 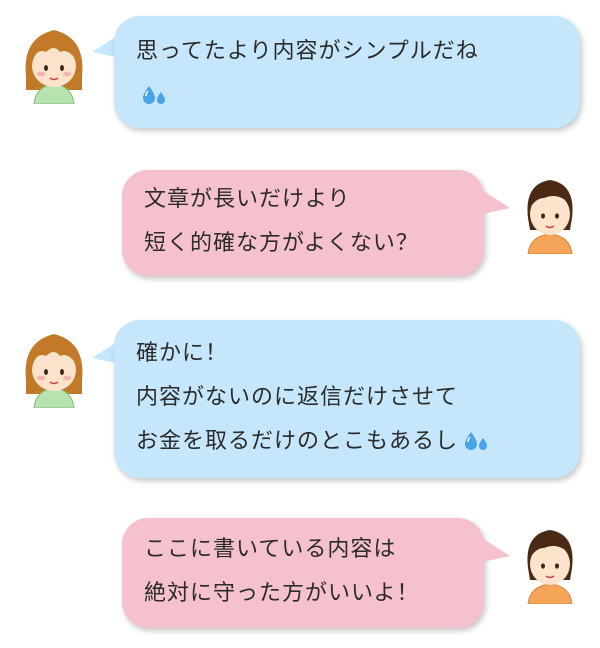 I want to click on message-line: 短く的確な方がよくない？, so click(x=281, y=243).